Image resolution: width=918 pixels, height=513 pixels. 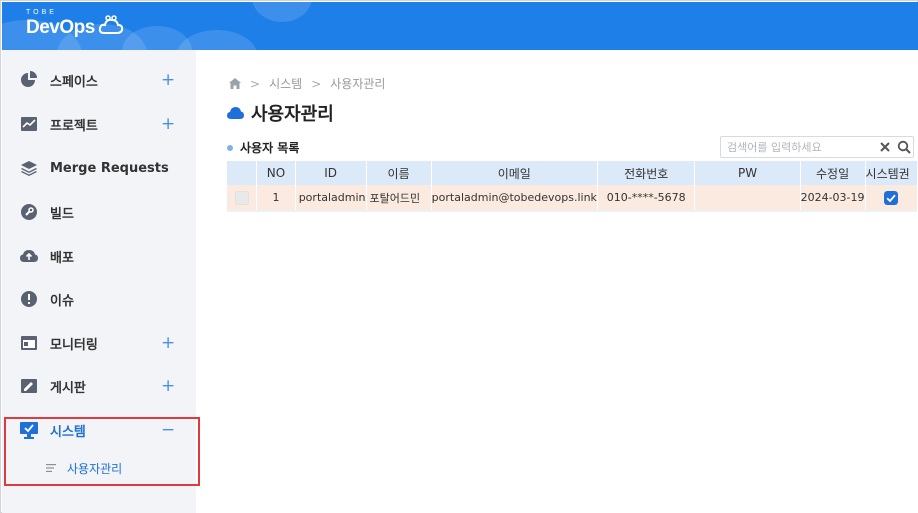 I want to click on sidebar-item-label: 모니터링, so click(x=74, y=345).